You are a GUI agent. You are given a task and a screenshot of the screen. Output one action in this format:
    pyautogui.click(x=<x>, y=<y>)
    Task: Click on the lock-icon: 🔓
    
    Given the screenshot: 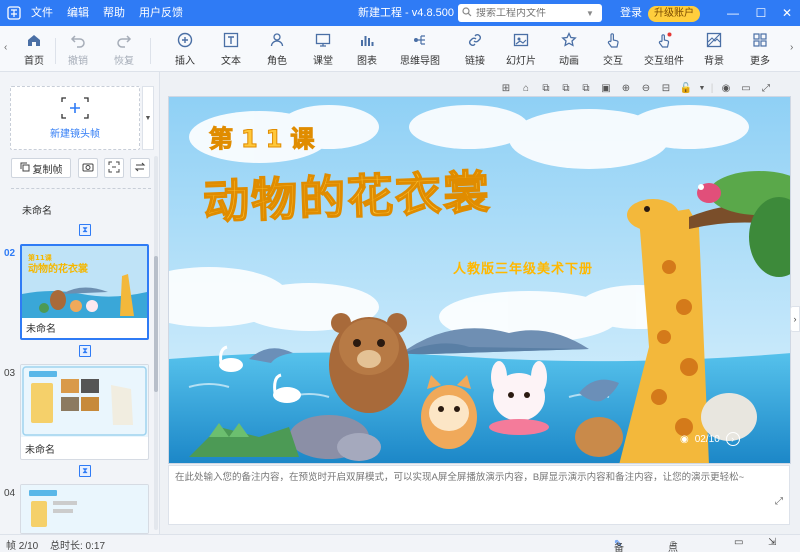 What is the action you would take?
    pyautogui.click(x=686, y=88)
    